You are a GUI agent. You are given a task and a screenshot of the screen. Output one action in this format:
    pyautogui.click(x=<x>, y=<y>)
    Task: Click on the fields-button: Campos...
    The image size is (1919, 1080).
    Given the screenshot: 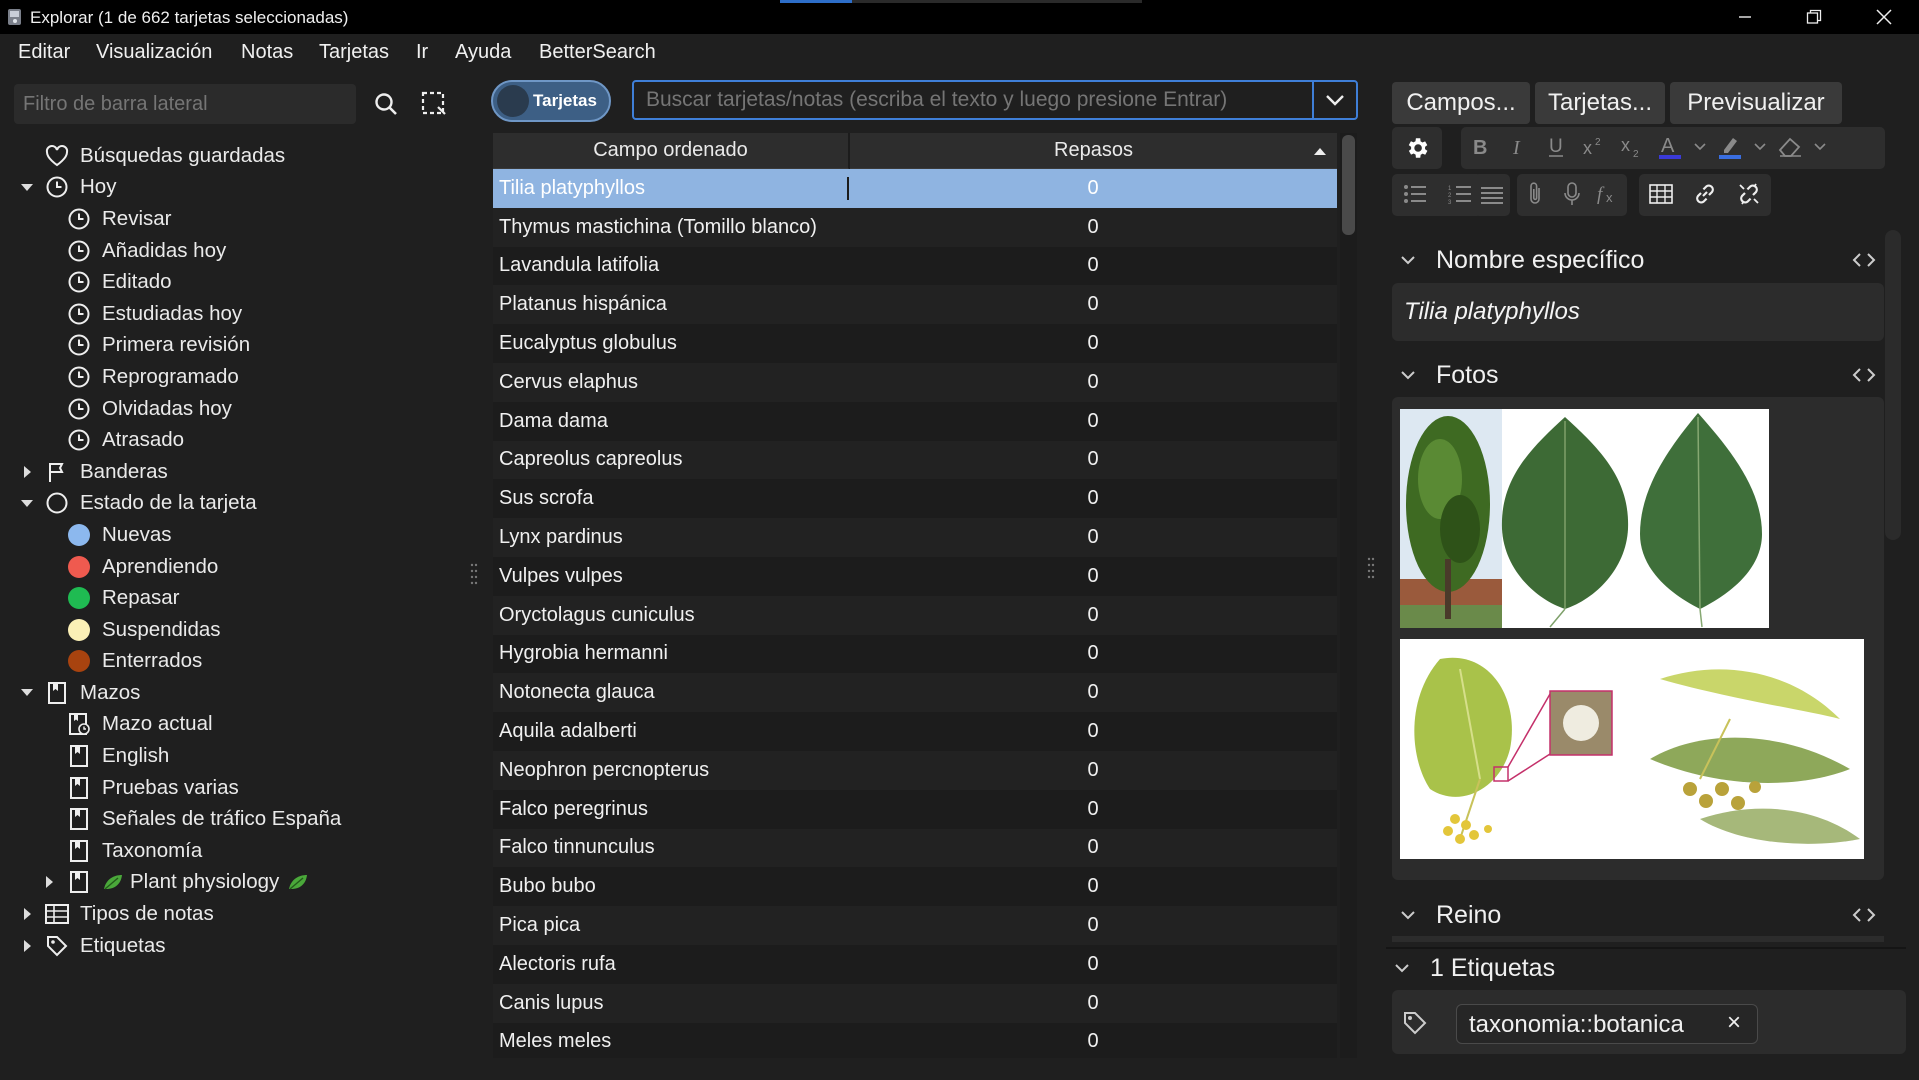 What is the action you would take?
    pyautogui.click(x=1461, y=103)
    